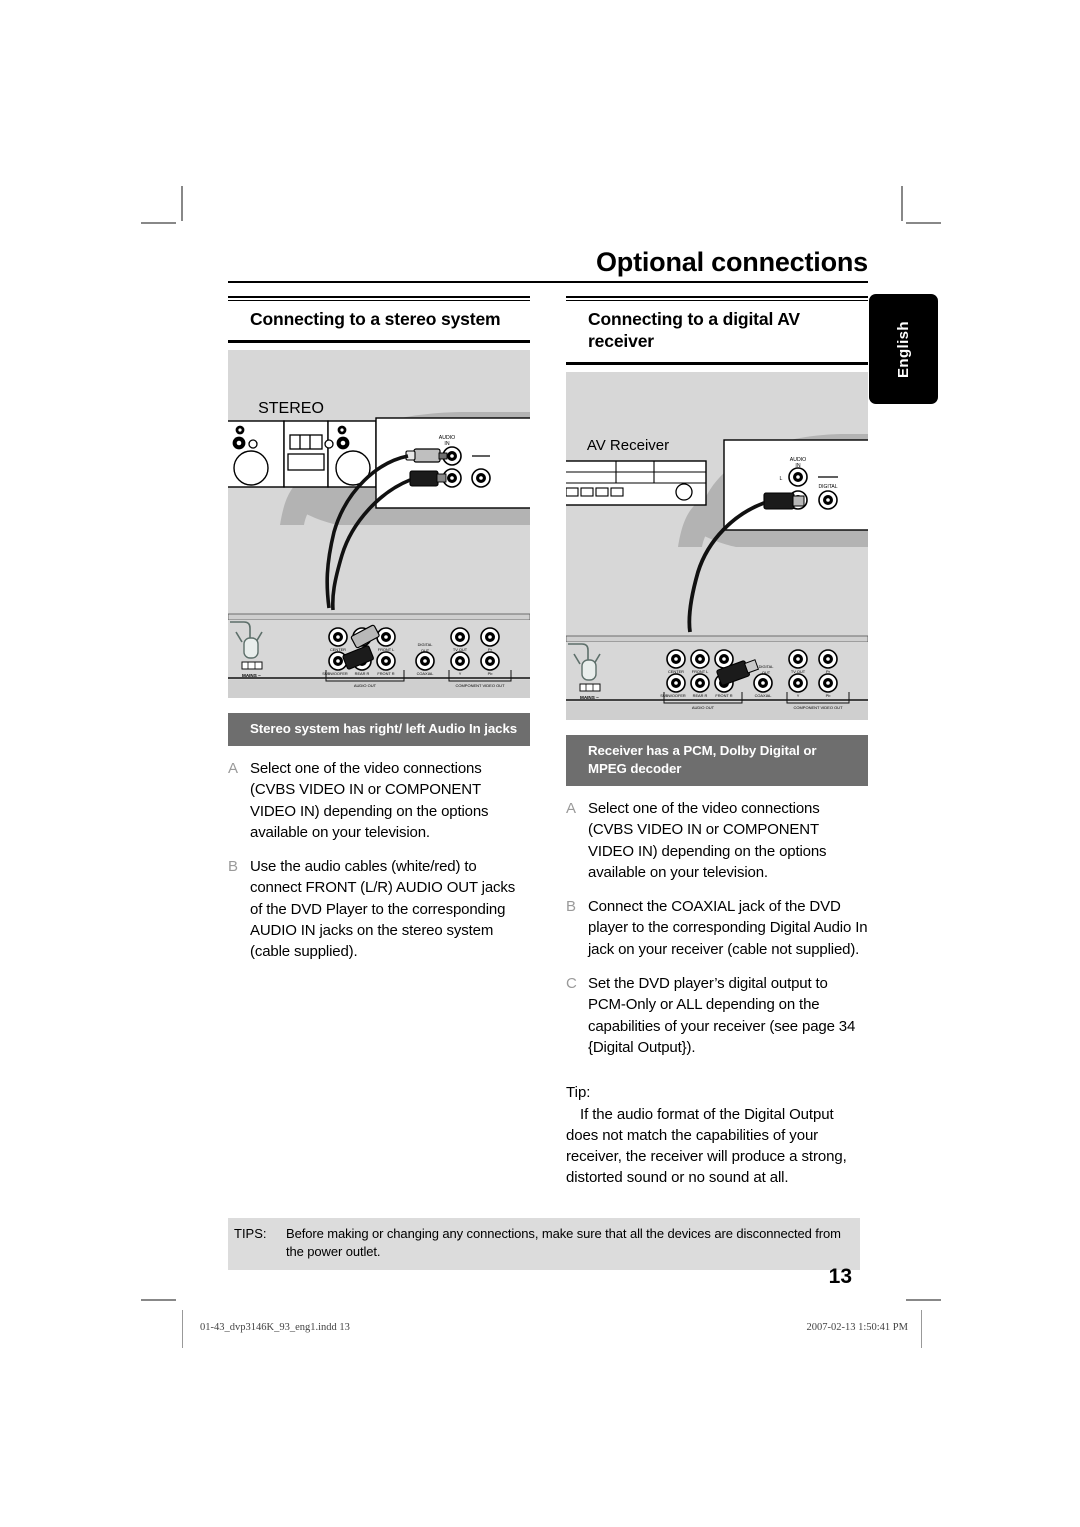 The height and width of the screenshot is (1527, 1080). What do you see at coordinates (446, 444) in the screenshot?
I see `svg-text: IN` at bounding box center [446, 444].